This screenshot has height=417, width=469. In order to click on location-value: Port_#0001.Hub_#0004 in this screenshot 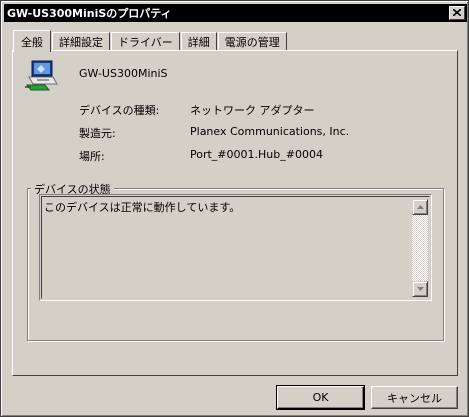, I will do `click(256, 154)`.